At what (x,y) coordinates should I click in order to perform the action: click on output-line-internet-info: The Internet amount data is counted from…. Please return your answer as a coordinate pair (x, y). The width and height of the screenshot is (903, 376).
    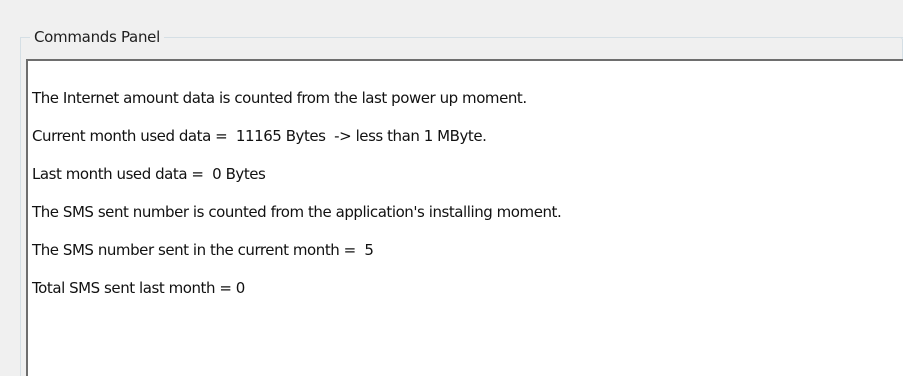
    Looking at the image, I should click on (279, 98).